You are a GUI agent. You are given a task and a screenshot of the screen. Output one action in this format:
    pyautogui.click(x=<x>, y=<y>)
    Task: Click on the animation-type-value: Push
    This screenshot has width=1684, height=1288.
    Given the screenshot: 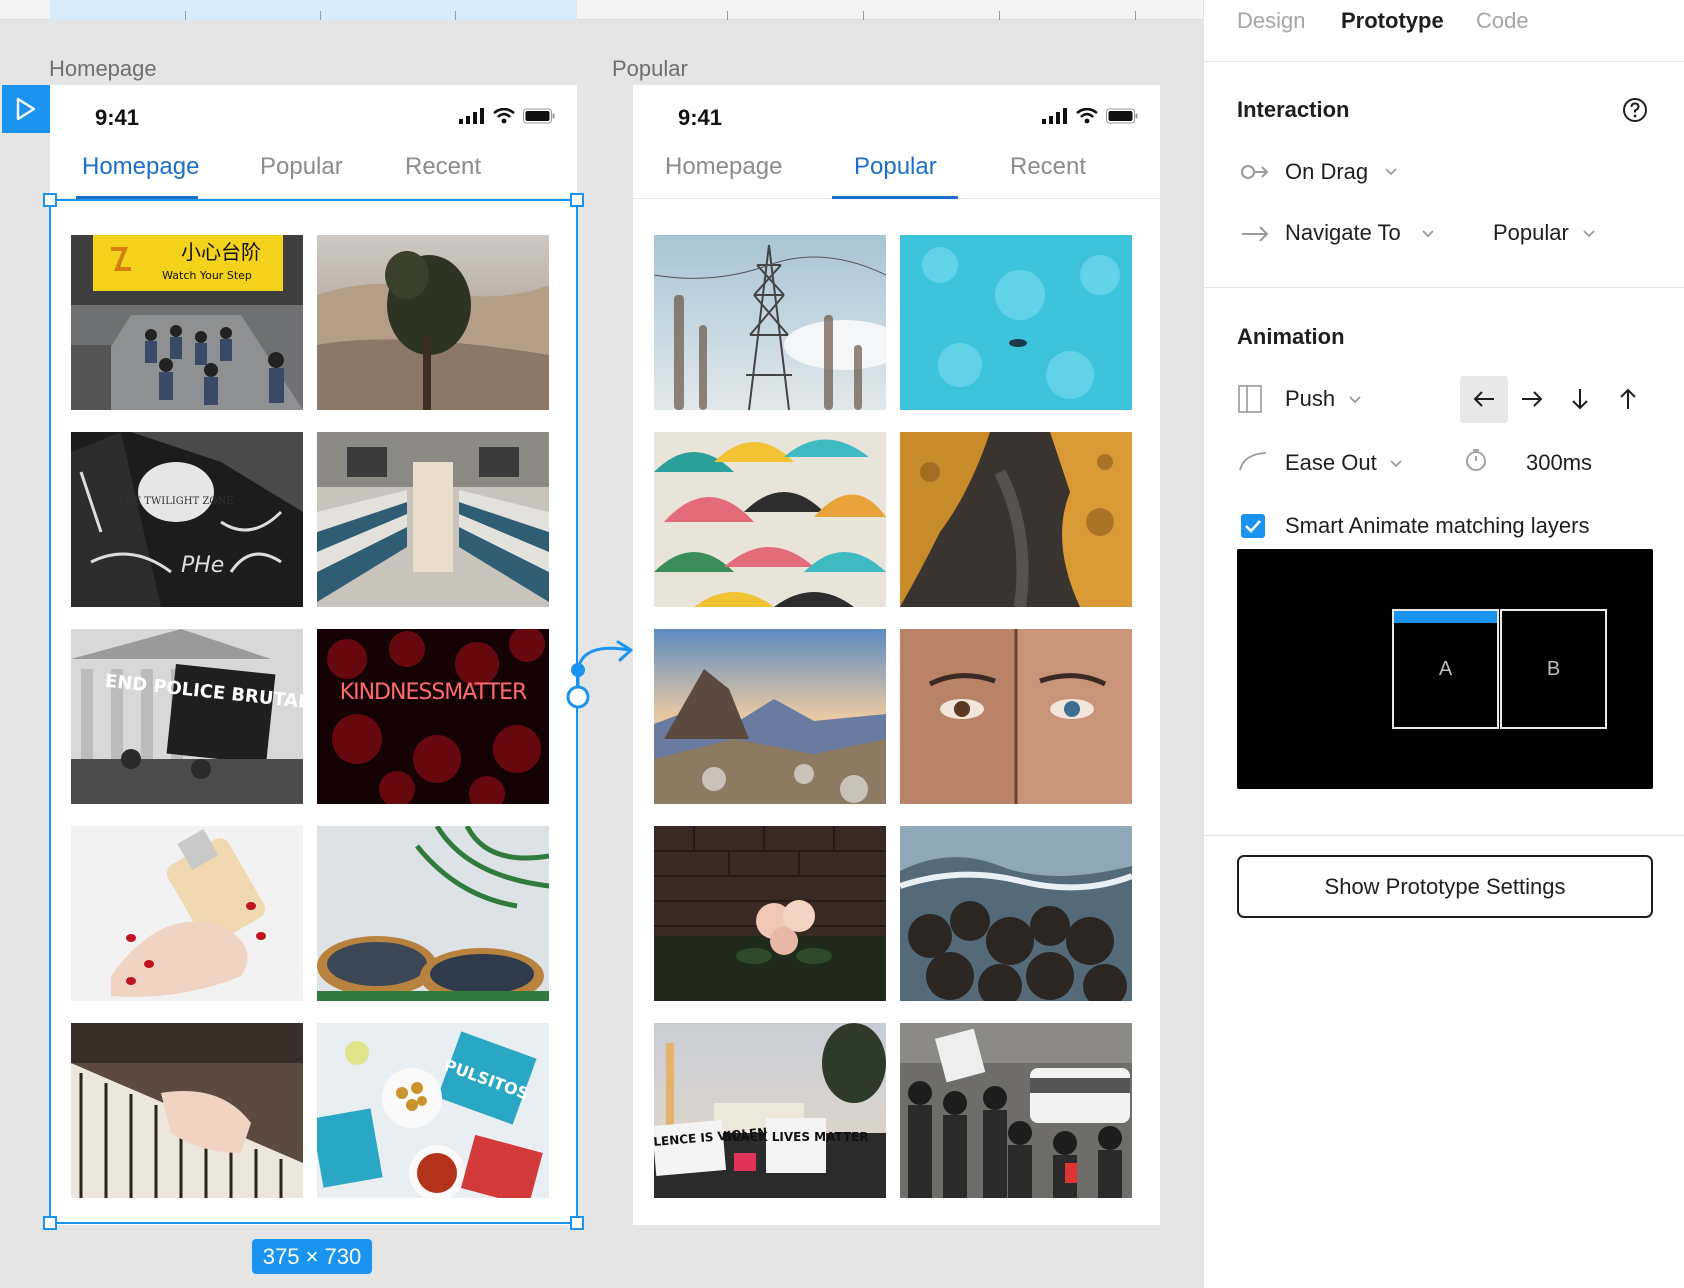 What is the action you would take?
    pyautogui.click(x=1310, y=398)
    